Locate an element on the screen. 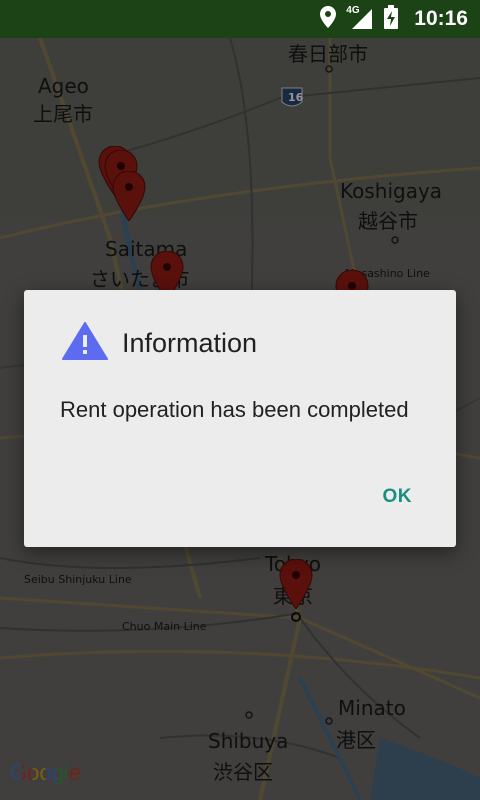 The image size is (480, 800). dialog-title: Information is located at coordinates (190, 343).